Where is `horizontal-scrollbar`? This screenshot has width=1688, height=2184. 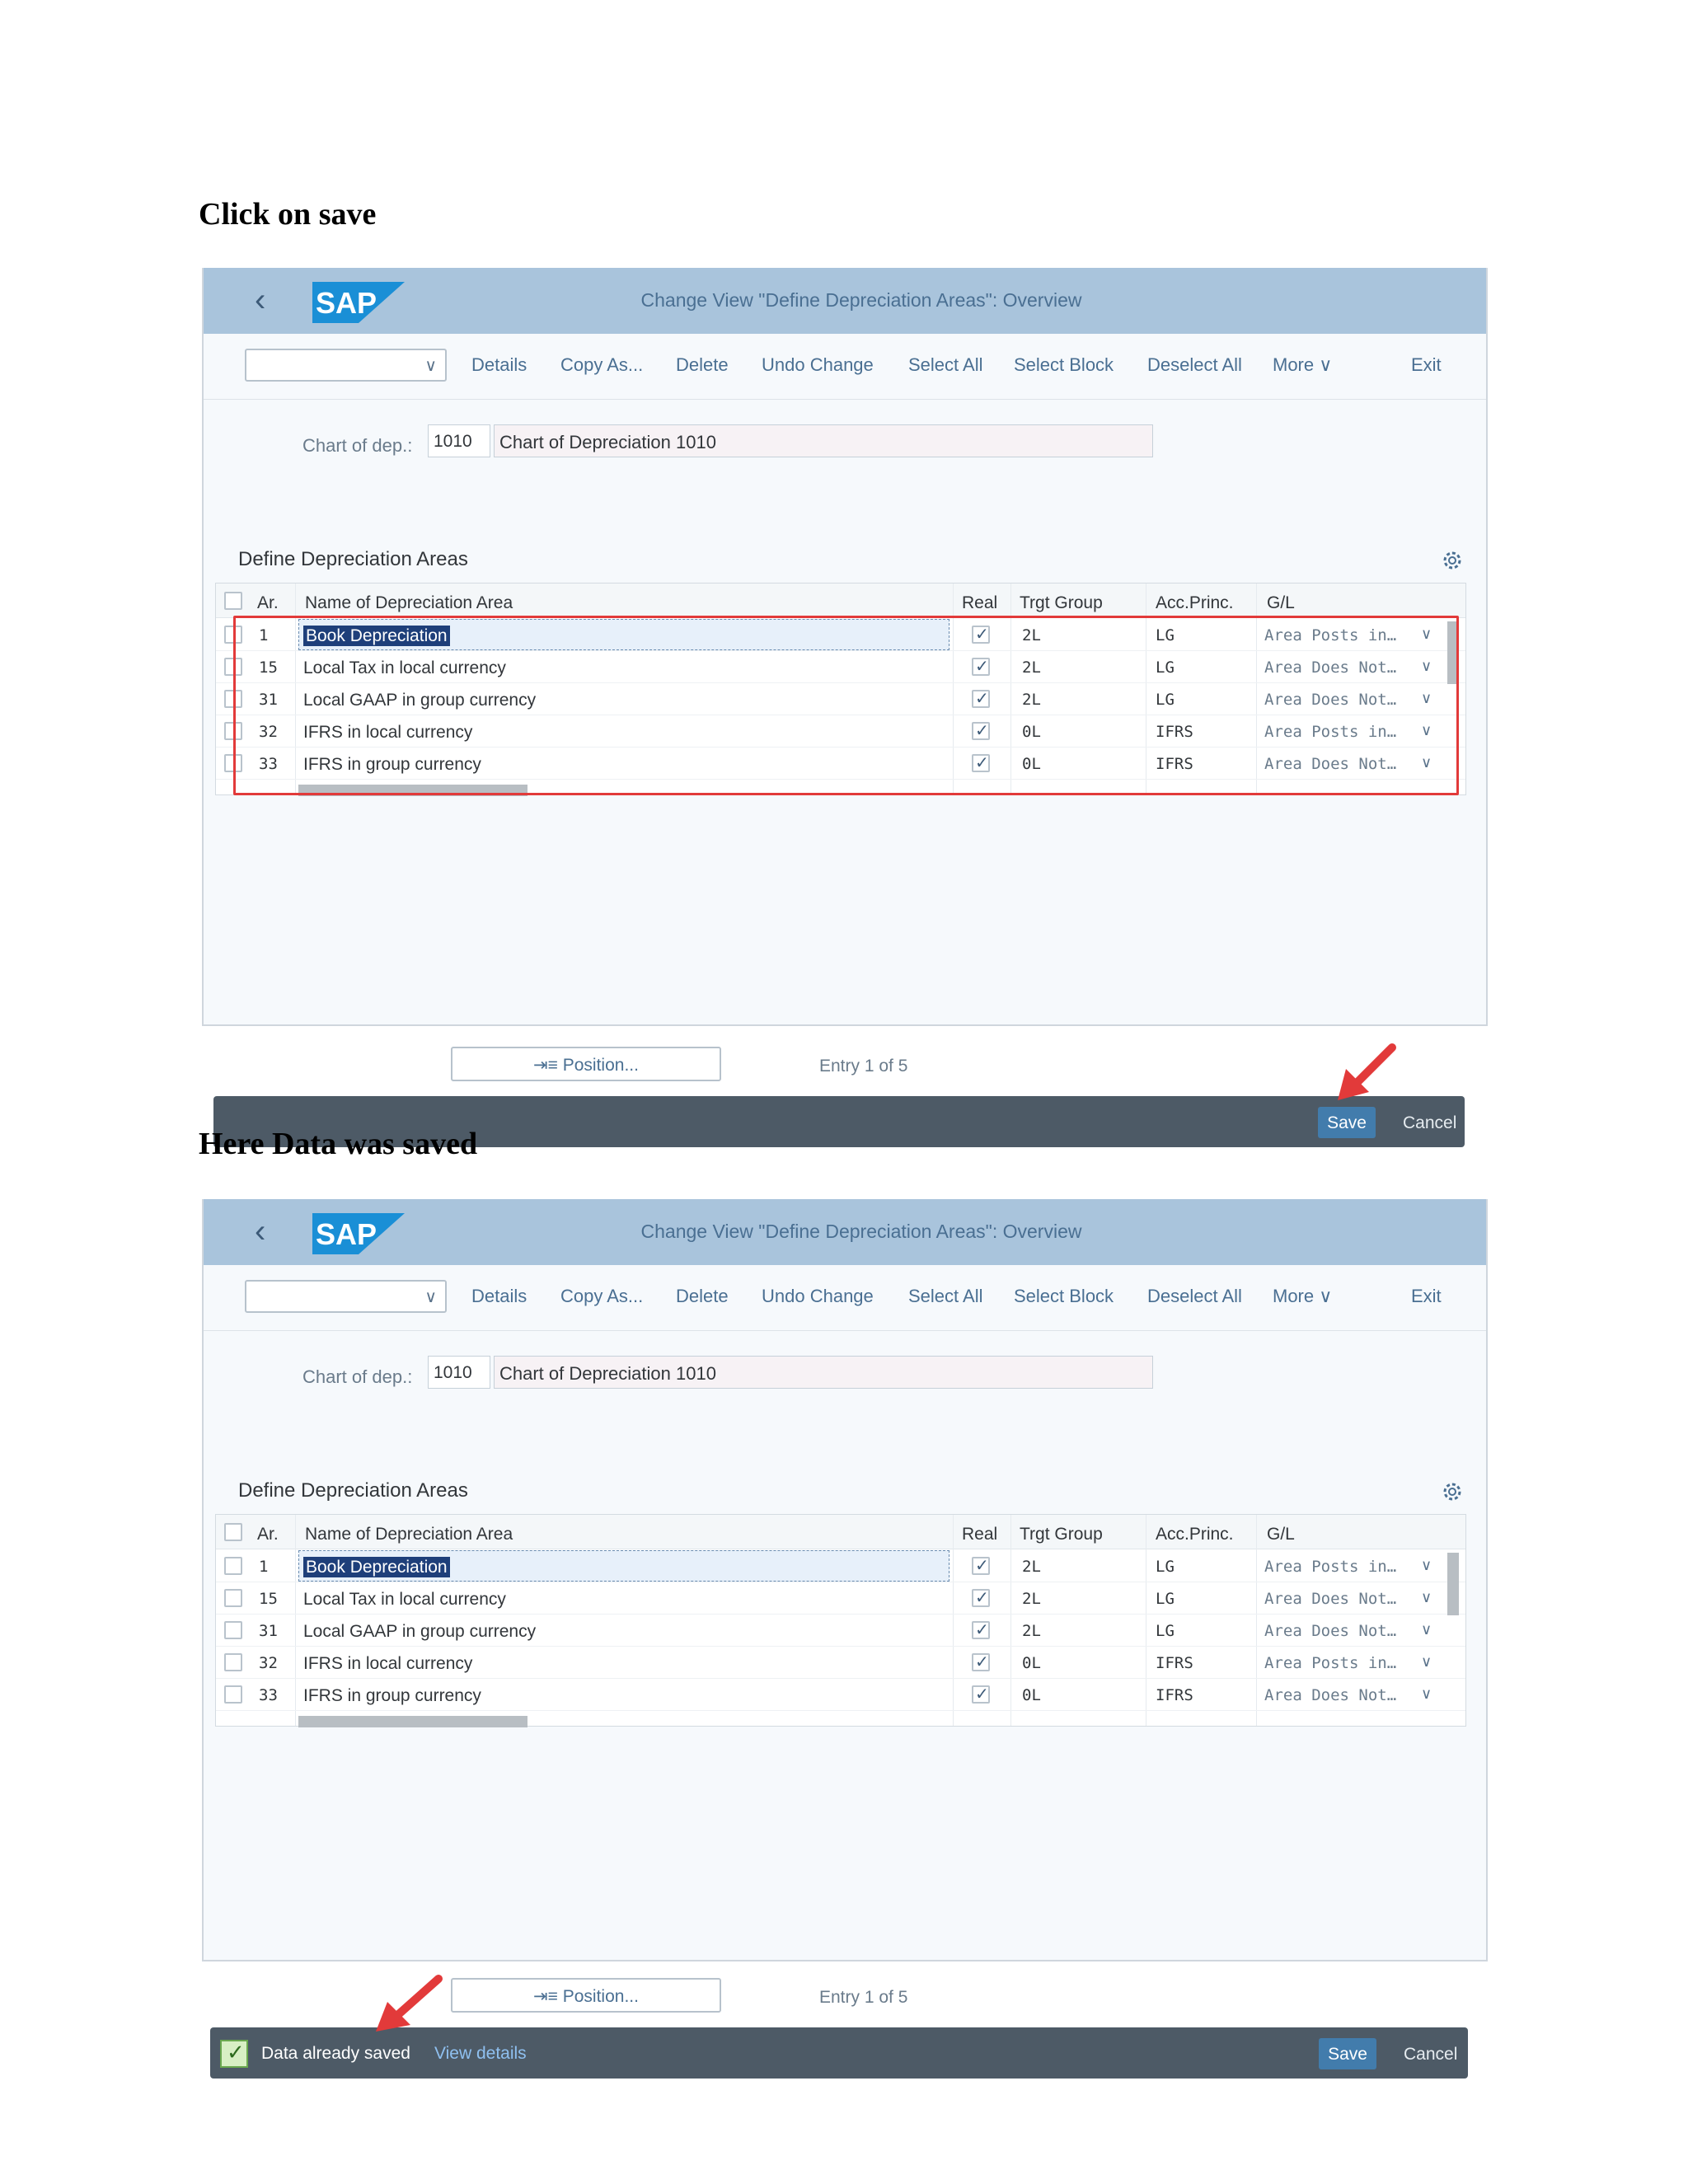
horizontal-scrollbar is located at coordinates (413, 1721).